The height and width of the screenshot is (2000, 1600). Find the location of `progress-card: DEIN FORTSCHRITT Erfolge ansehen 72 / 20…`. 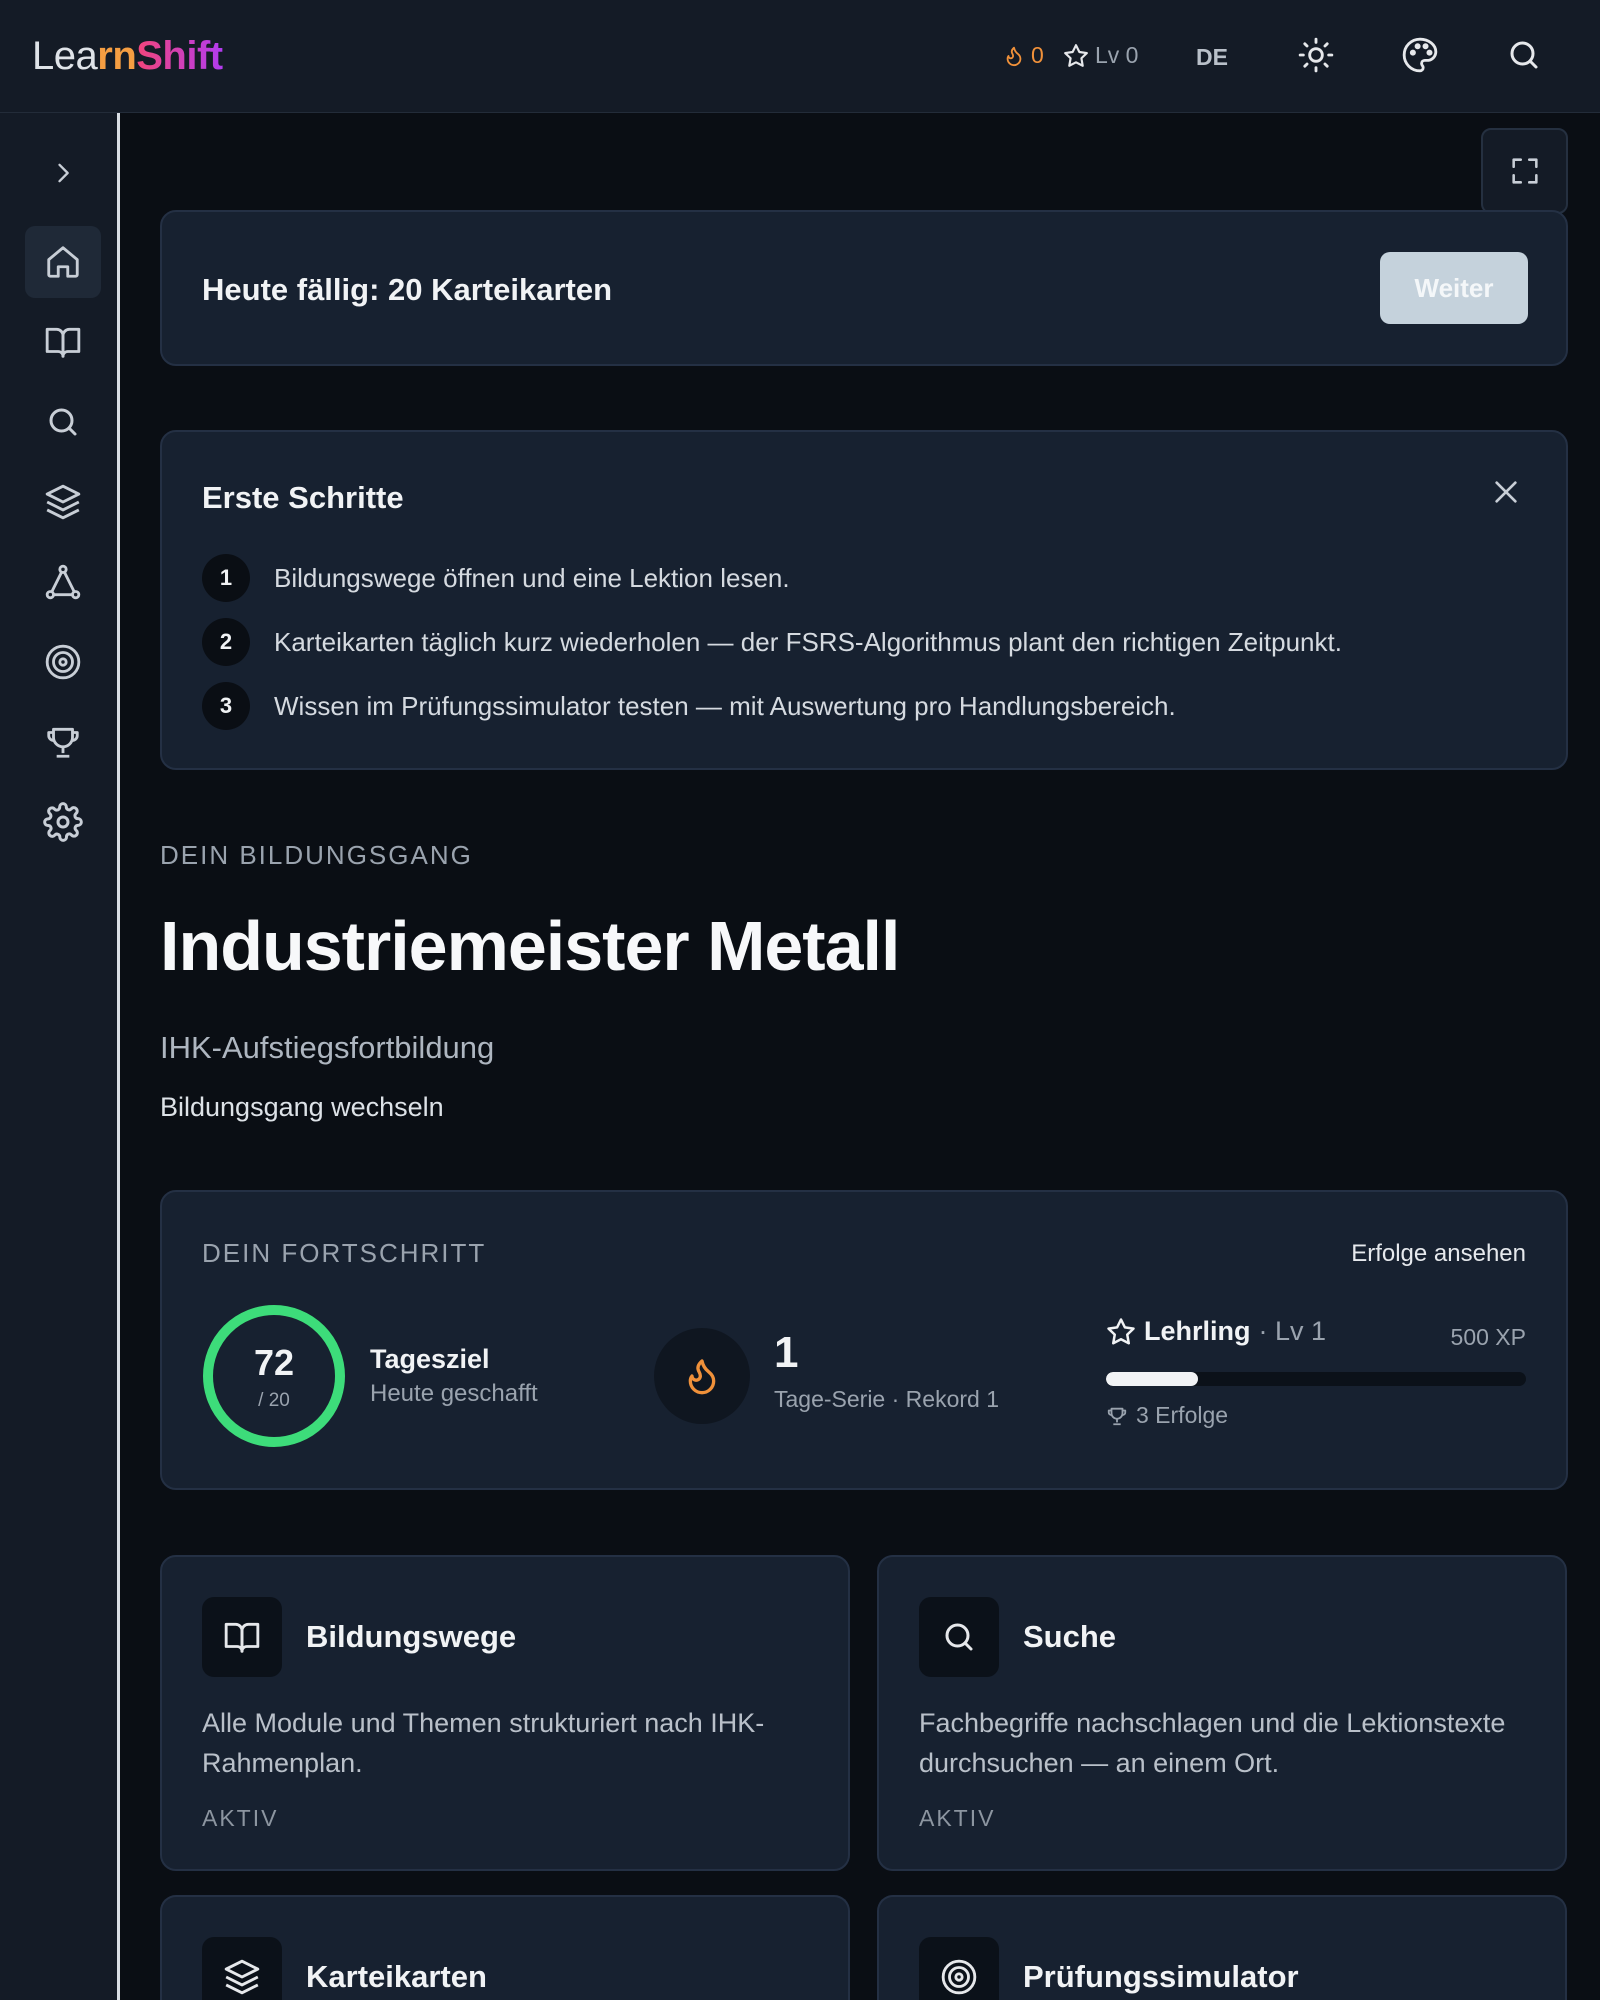

progress-card: DEIN FORTSCHRITT Erfolge ansehen 72 / 20… is located at coordinates (864, 1340).